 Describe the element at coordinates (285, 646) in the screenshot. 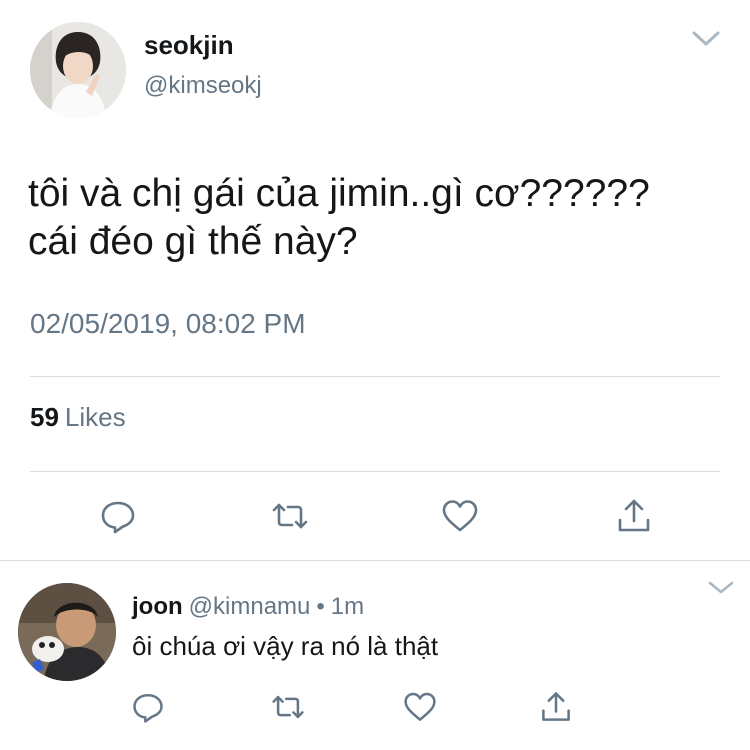

I see `reply-text: ôi chúa ơi vậy ra nó là thật` at that location.